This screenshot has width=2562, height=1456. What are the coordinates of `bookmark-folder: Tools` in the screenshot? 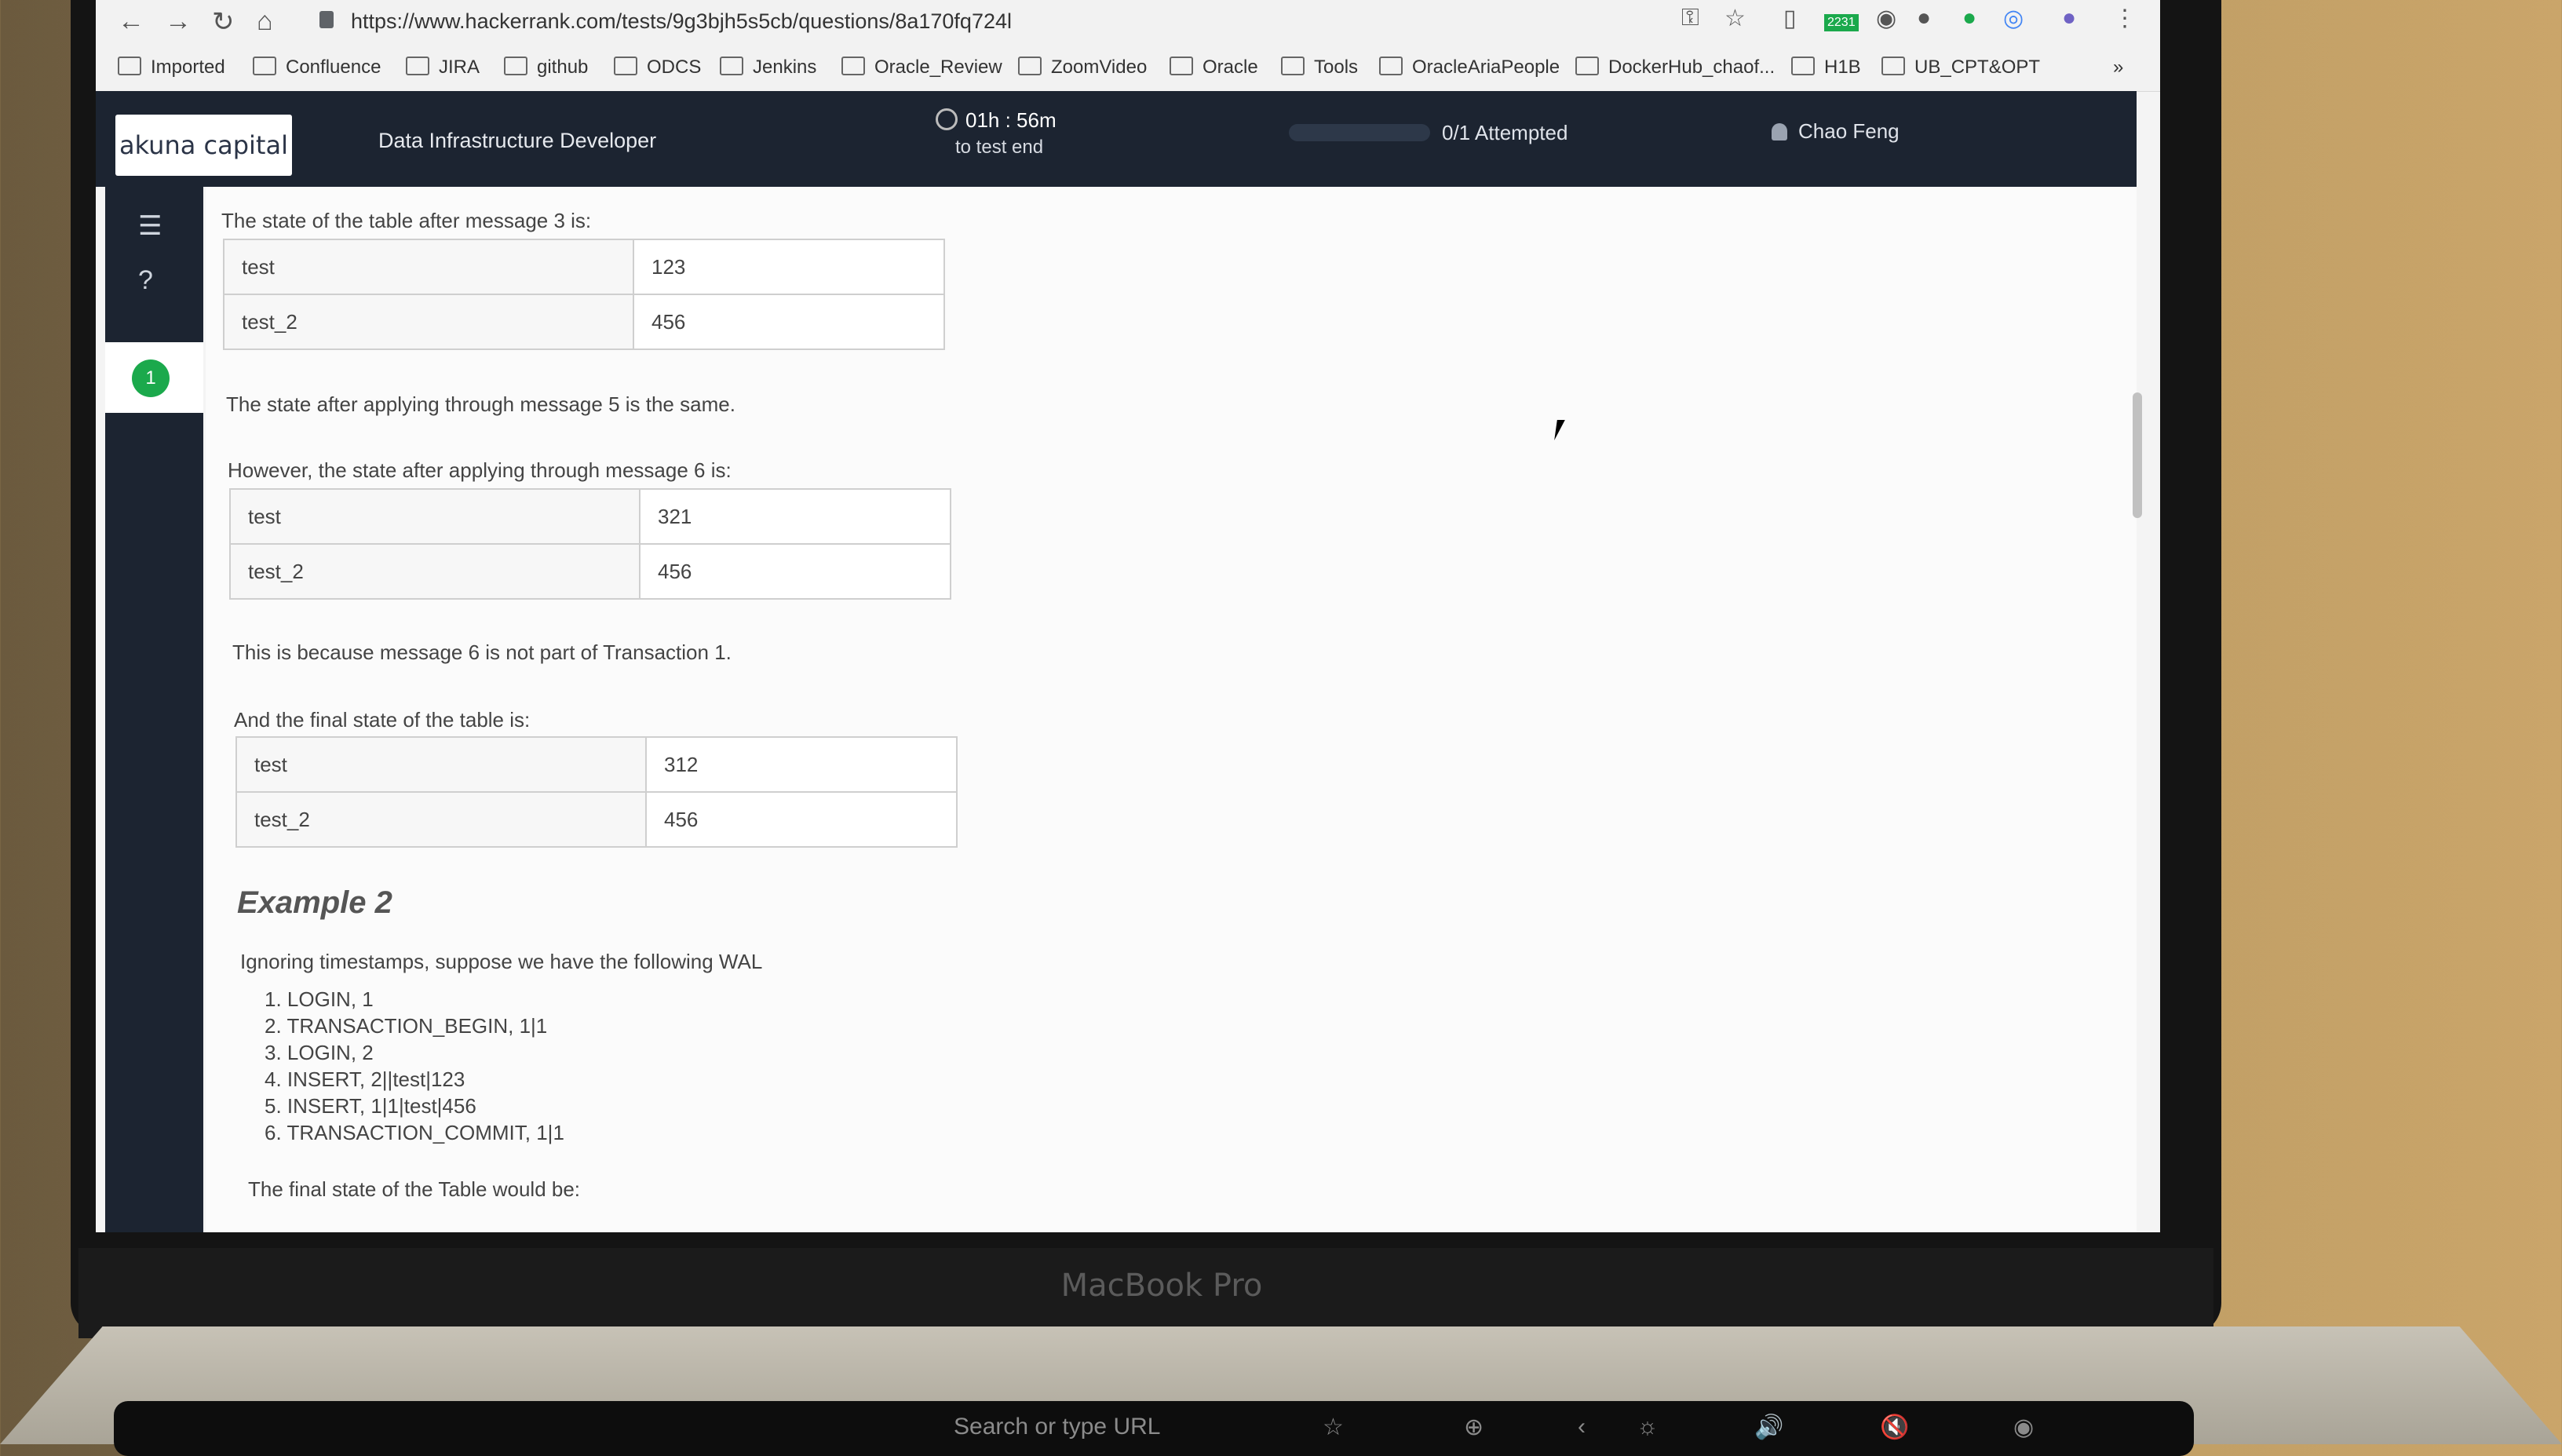 It's located at (1319, 67).